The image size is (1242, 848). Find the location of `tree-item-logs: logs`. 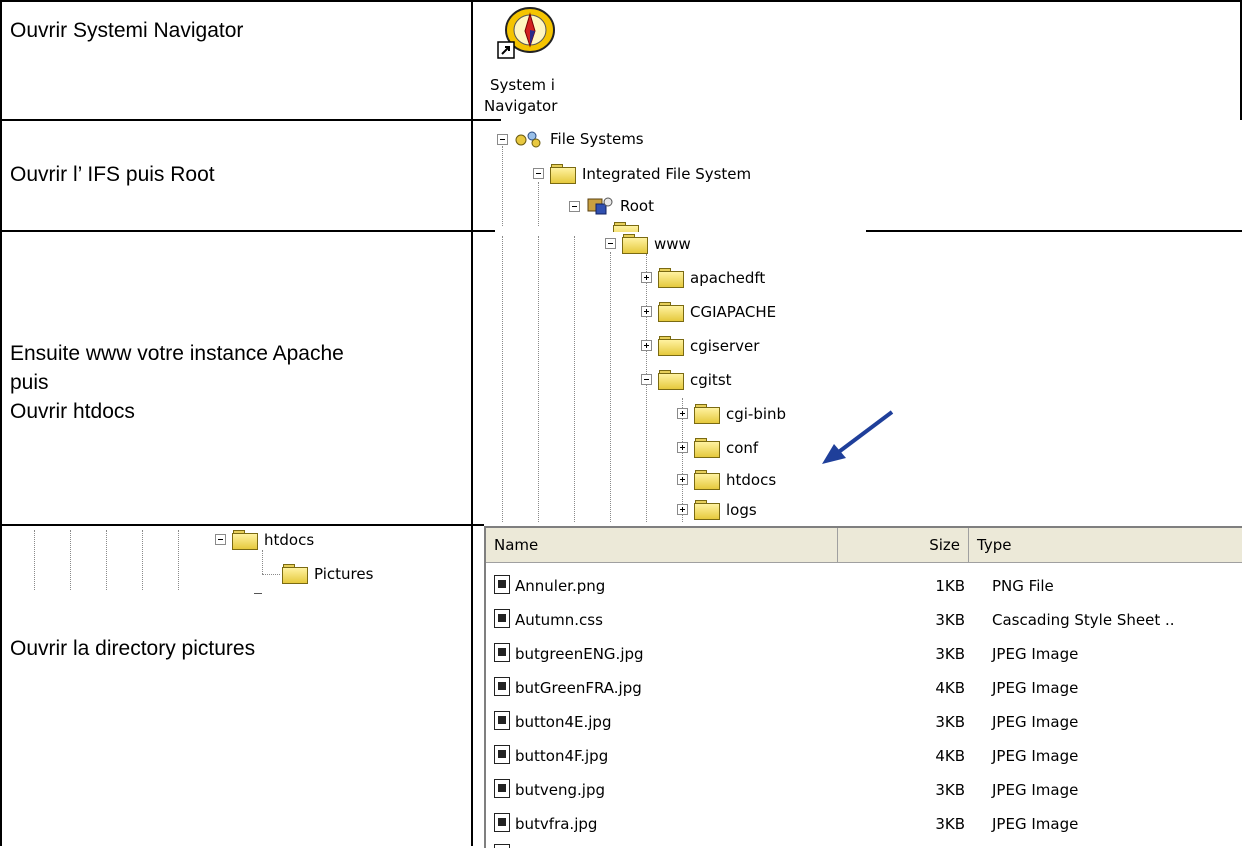

tree-item-logs: logs is located at coordinates (717, 510).